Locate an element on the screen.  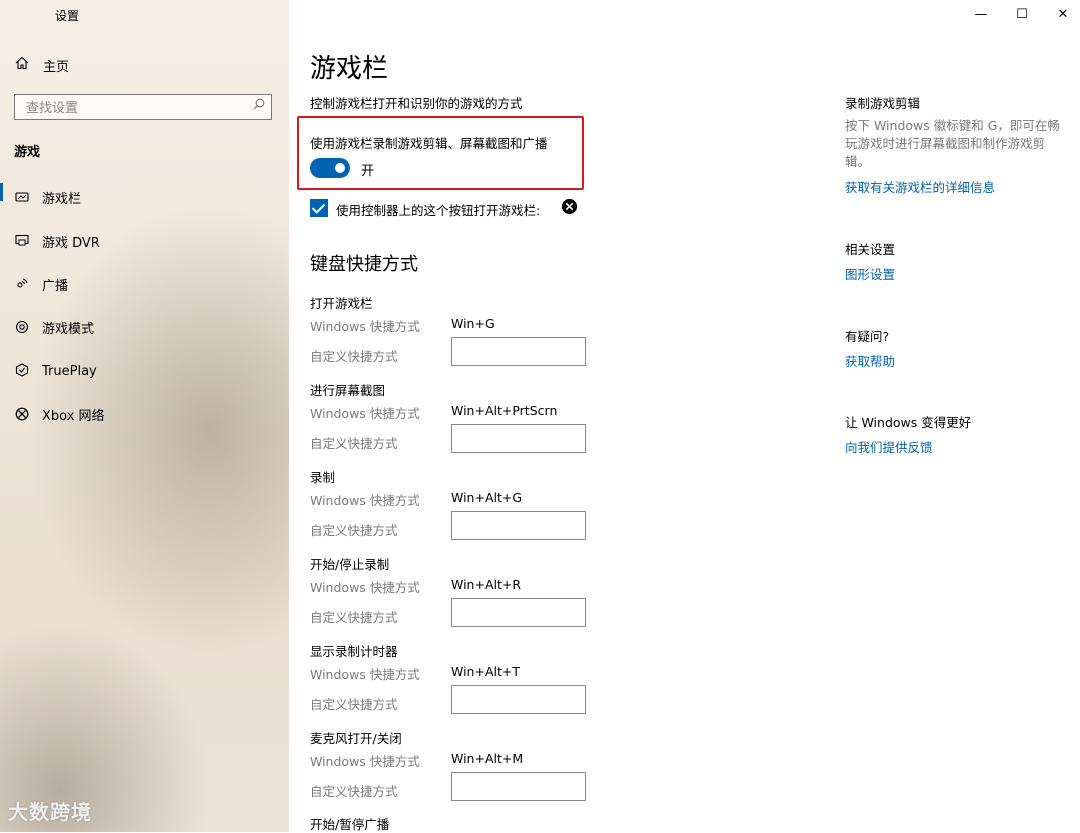
home-nav-item: 主页 is located at coordinates (41, 65).